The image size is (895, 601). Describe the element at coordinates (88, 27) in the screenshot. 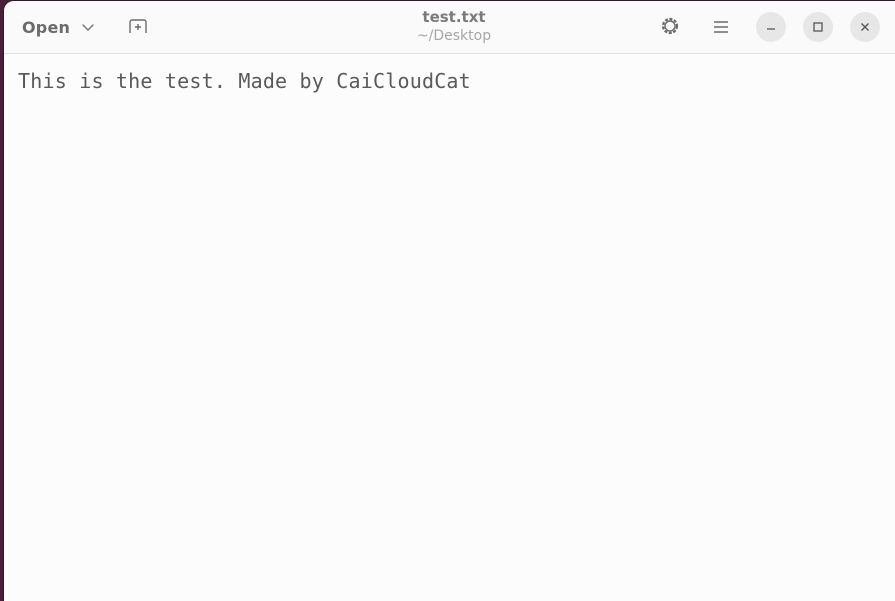

I see `chevron-down-icon` at that location.